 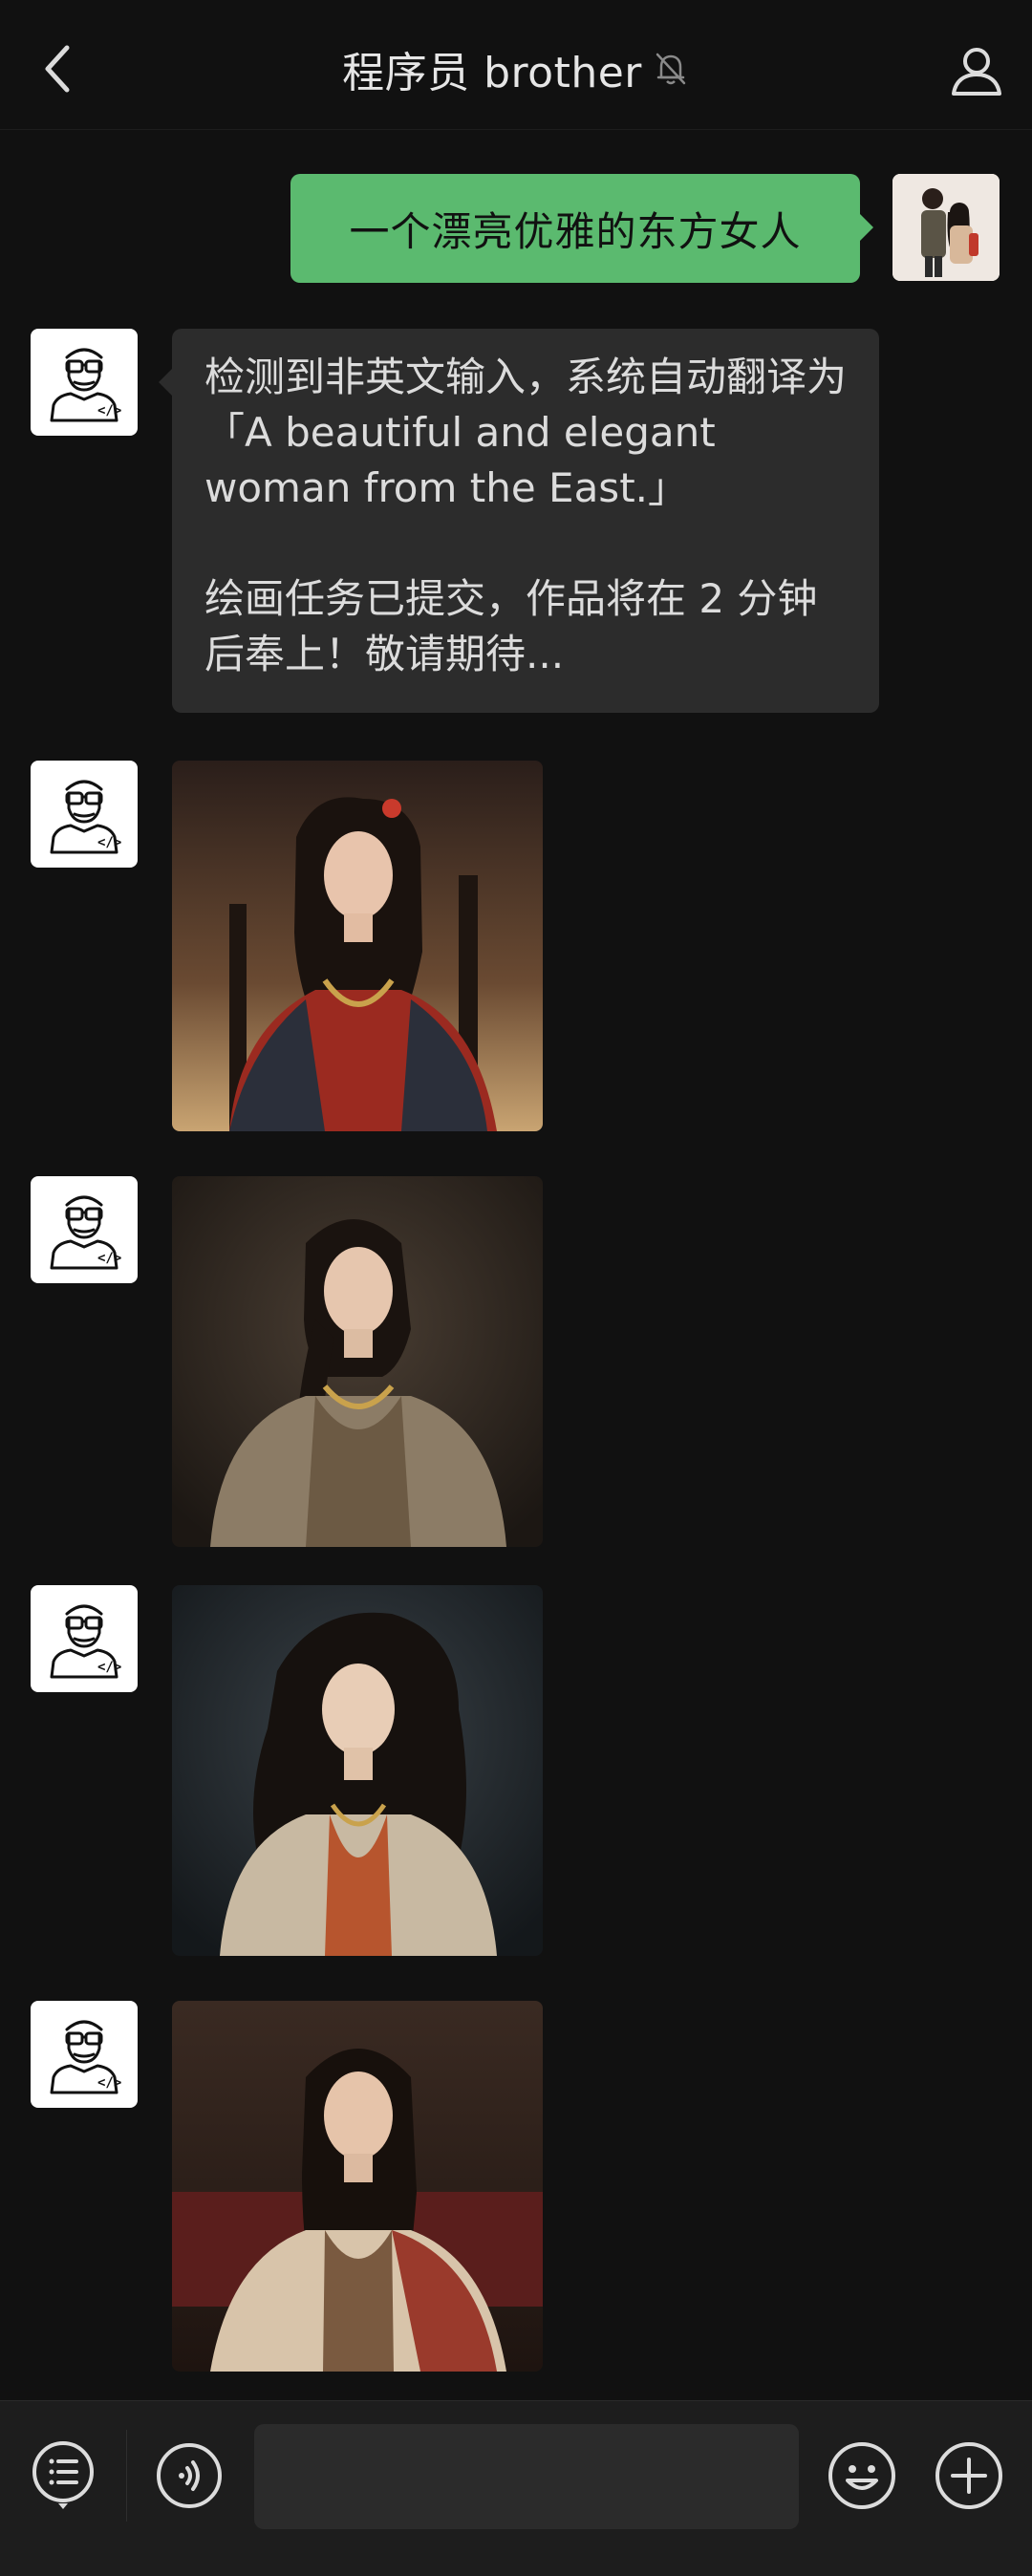 I want to click on voice-button, so click(x=189, y=2475).